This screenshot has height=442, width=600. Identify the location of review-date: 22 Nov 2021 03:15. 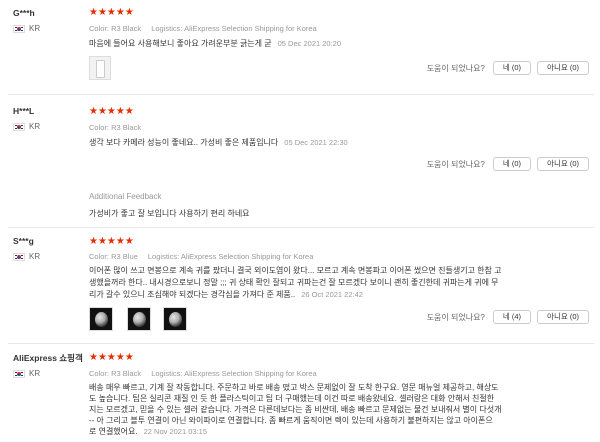
(175, 431).